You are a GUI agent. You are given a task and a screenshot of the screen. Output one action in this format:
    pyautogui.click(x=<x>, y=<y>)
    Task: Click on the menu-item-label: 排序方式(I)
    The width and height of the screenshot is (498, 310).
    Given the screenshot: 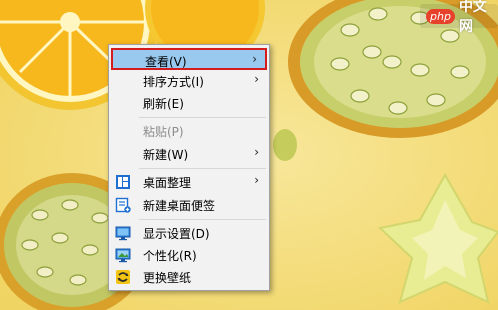 What is the action you would take?
    pyautogui.click(x=173, y=82)
    